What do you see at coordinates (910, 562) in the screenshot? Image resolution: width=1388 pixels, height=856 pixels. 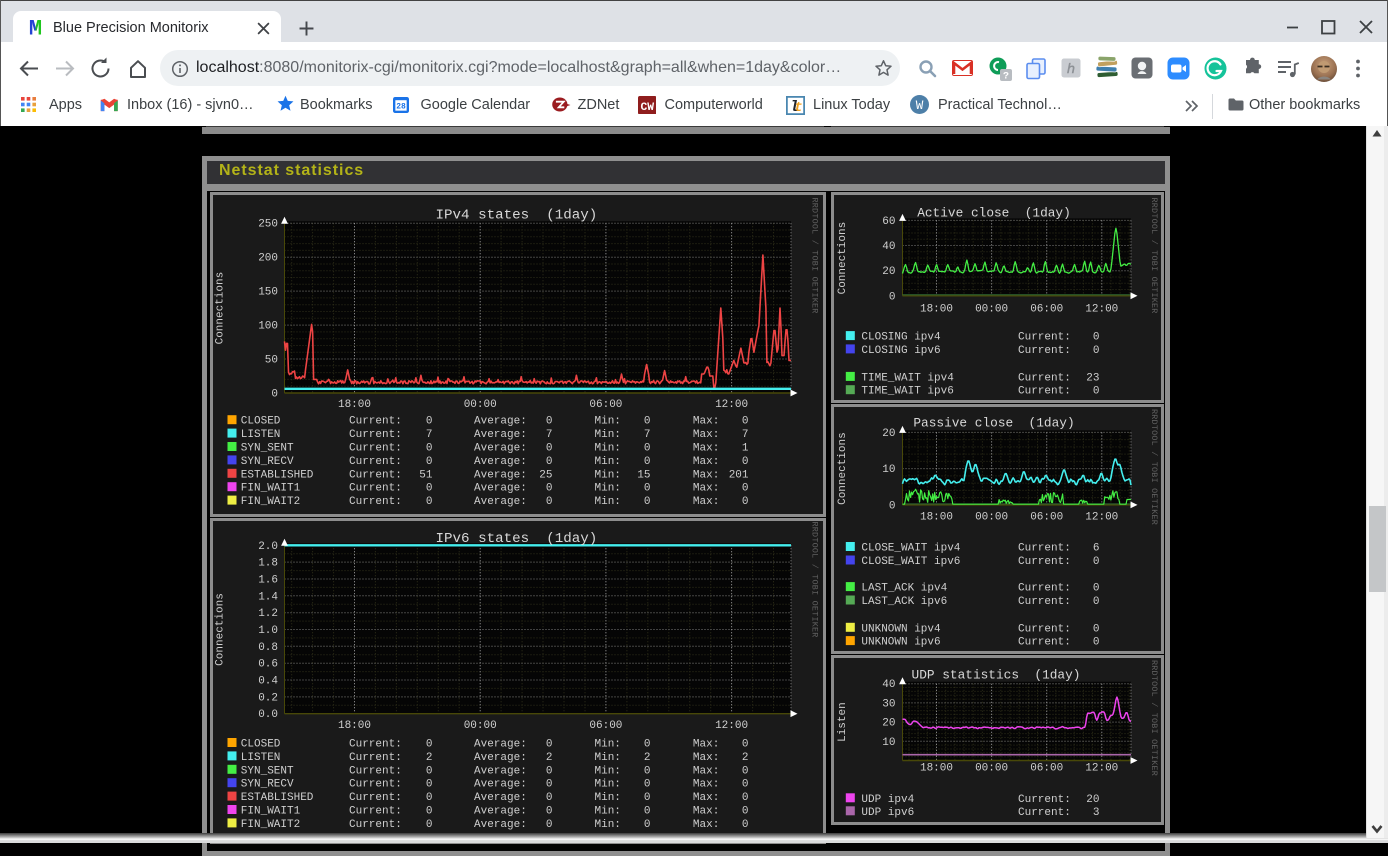 I see `svg-text: CLOSE_WAIT ipv6` at bounding box center [910, 562].